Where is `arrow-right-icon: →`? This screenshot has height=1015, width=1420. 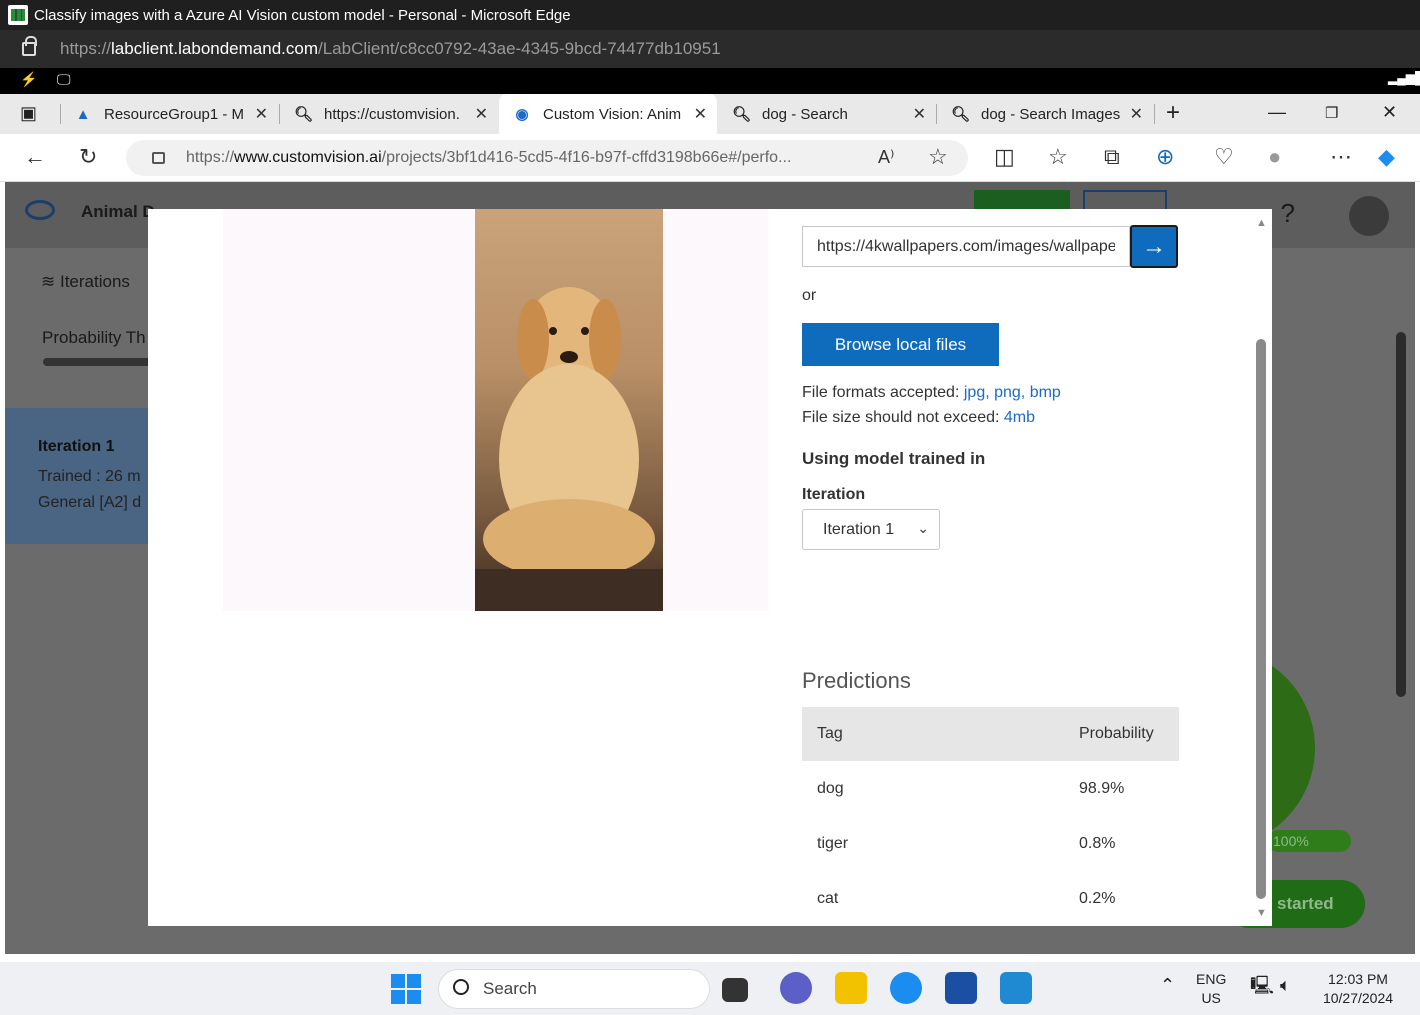
arrow-right-icon: → is located at coordinates (1154, 246).